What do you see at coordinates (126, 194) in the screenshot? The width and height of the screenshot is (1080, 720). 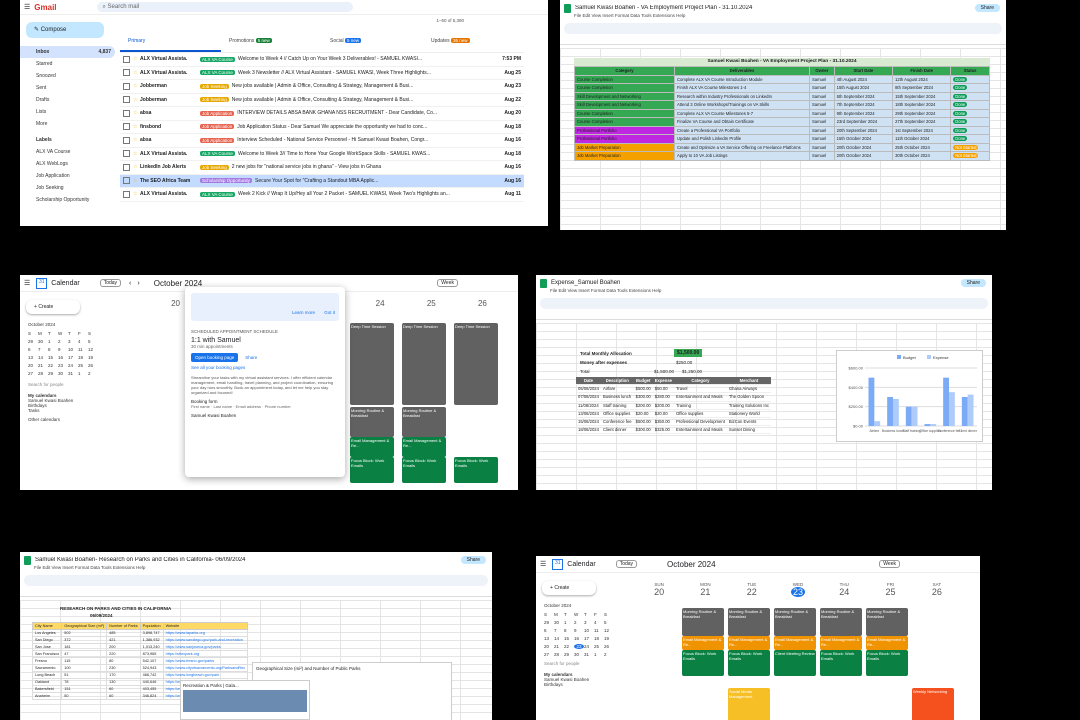 I see `checkbox` at bounding box center [126, 194].